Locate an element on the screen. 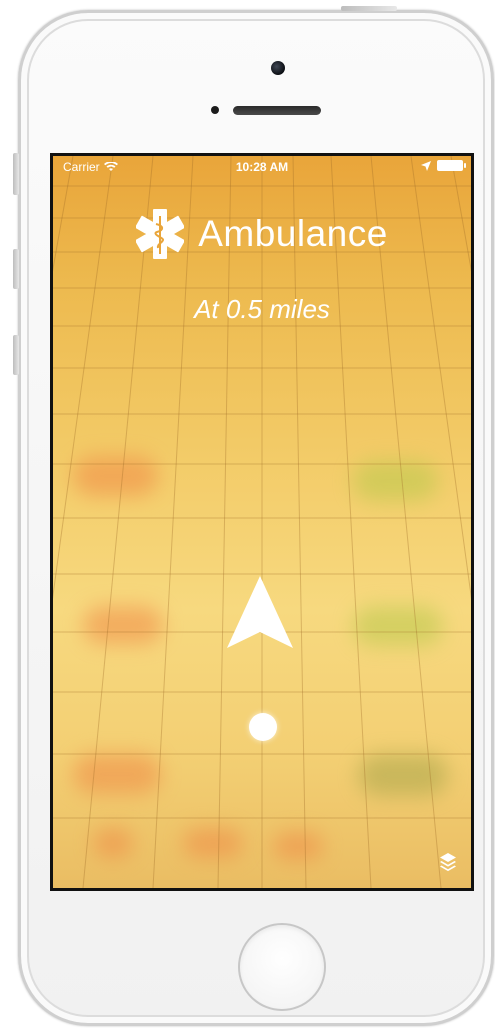 The width and height of the screenshot is (495, 1028). volume-up-button is located at coordinates (16, 269).